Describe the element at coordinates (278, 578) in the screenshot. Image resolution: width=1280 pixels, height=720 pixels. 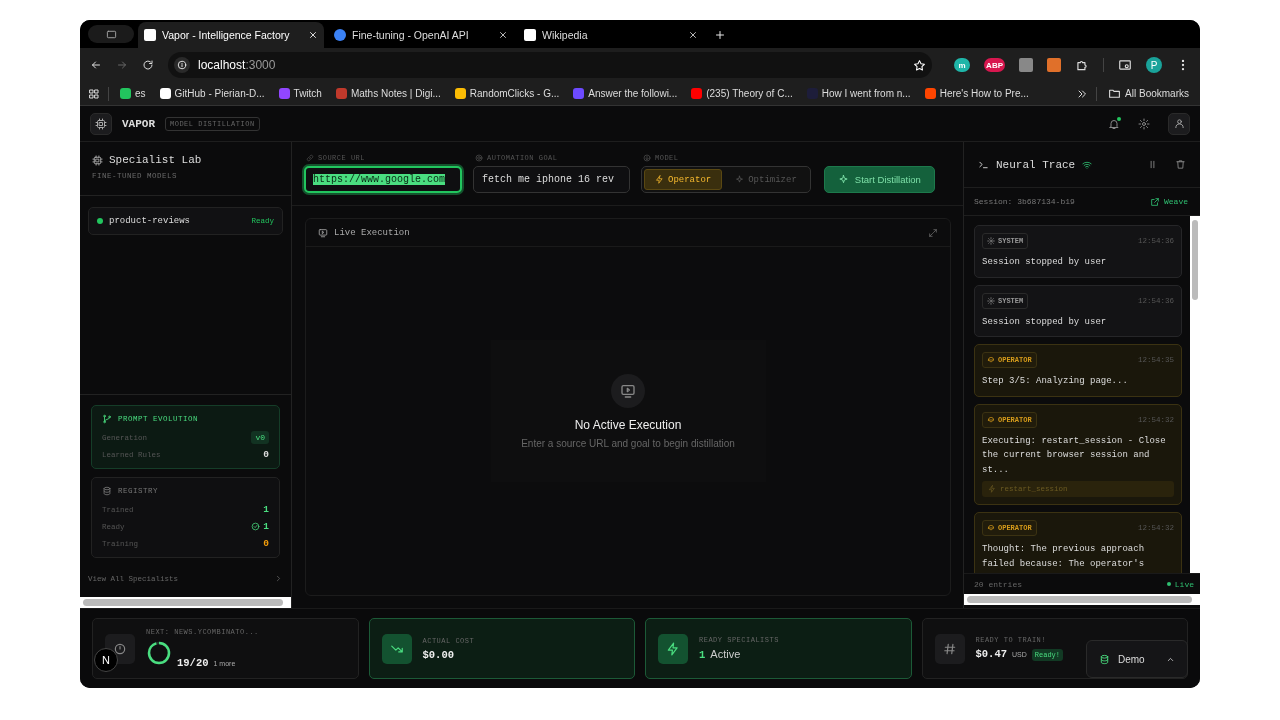
I see `chevron-right-icon` at that location.